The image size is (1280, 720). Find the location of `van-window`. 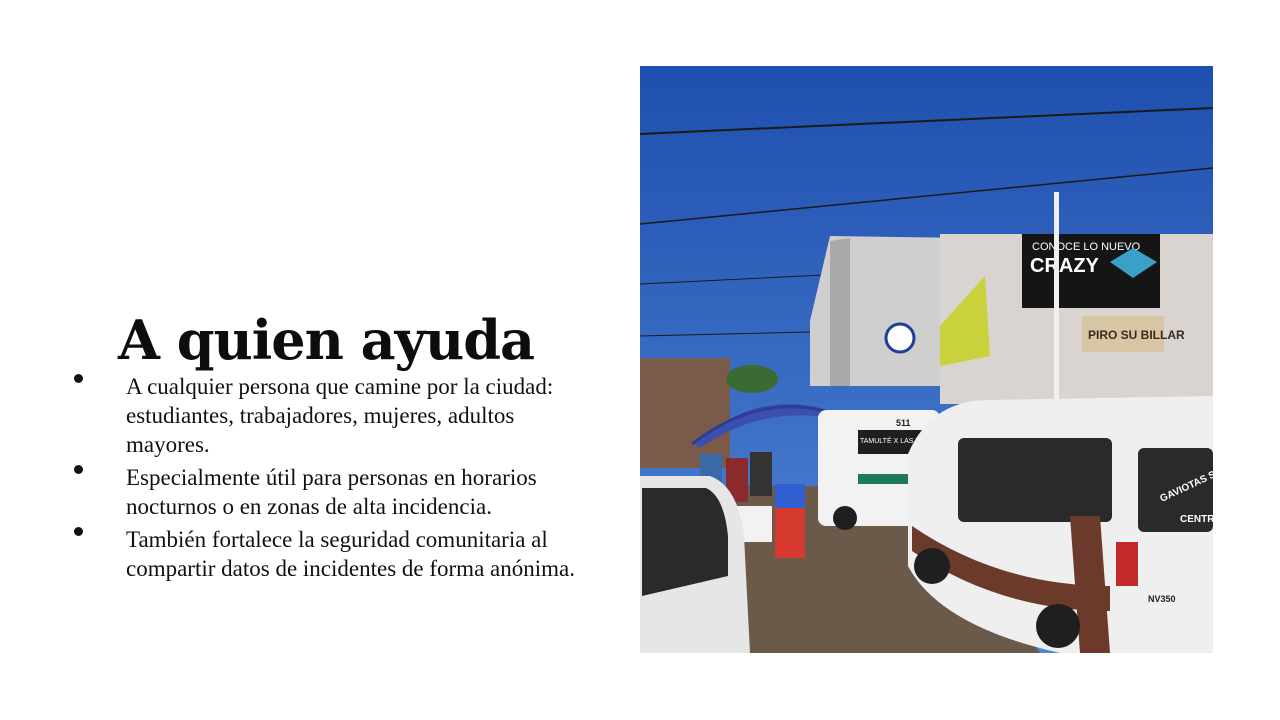

van-window is located at coordinates (1035, 480).